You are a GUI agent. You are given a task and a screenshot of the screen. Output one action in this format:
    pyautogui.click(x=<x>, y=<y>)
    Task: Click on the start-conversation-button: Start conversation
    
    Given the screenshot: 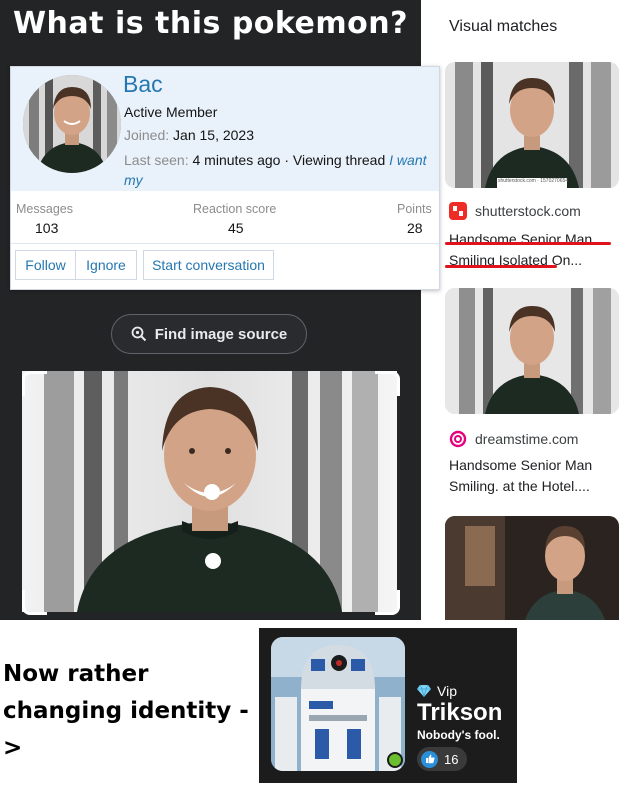 What is the action you would take?
    pyautogui.click(x=208, y=265)
    